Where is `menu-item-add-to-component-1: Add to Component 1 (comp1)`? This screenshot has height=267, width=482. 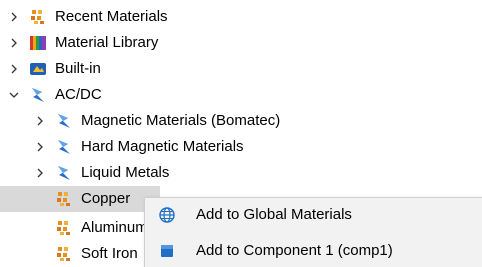
menu-item-add-to-component-1: Add to Component 1 (comp1) is located at coordinates (313, 251).